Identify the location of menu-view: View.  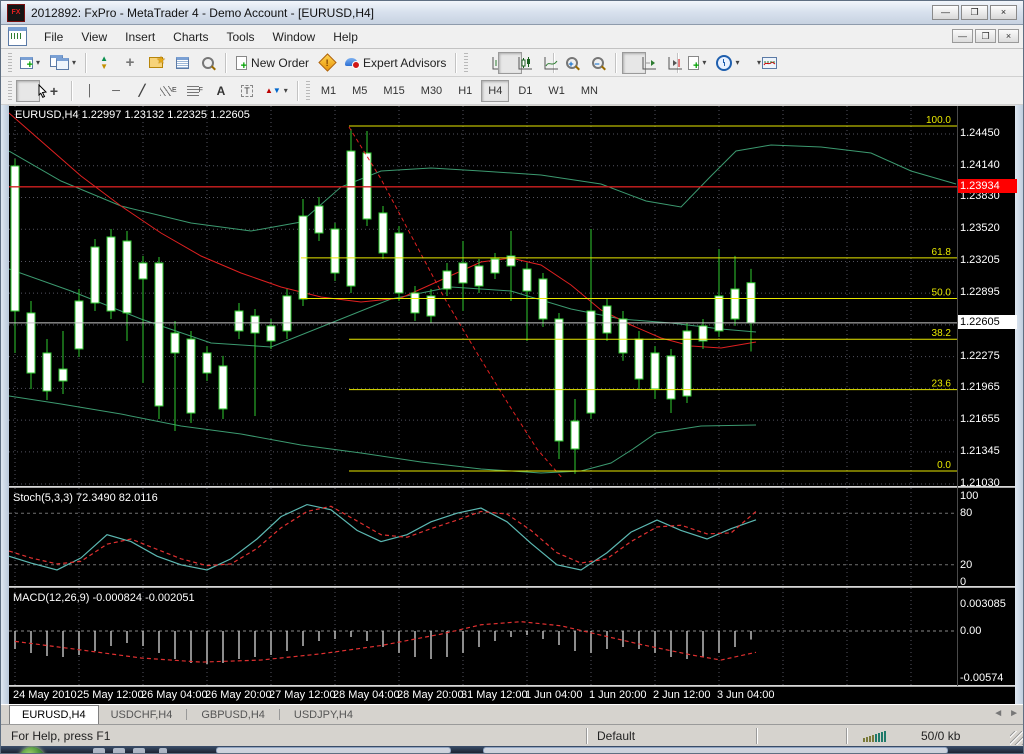
(94, 37).